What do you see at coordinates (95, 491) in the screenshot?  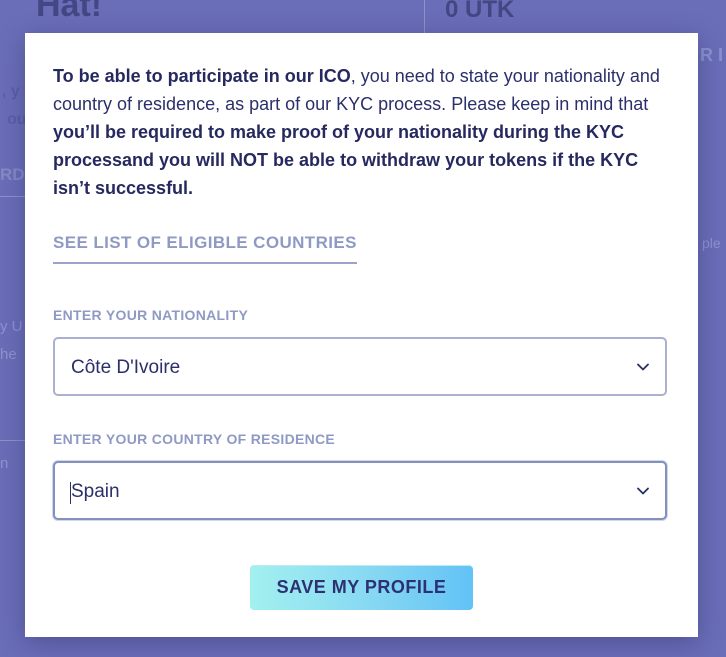 I see `residence-value: Spain` at bounding box center [95, 491].